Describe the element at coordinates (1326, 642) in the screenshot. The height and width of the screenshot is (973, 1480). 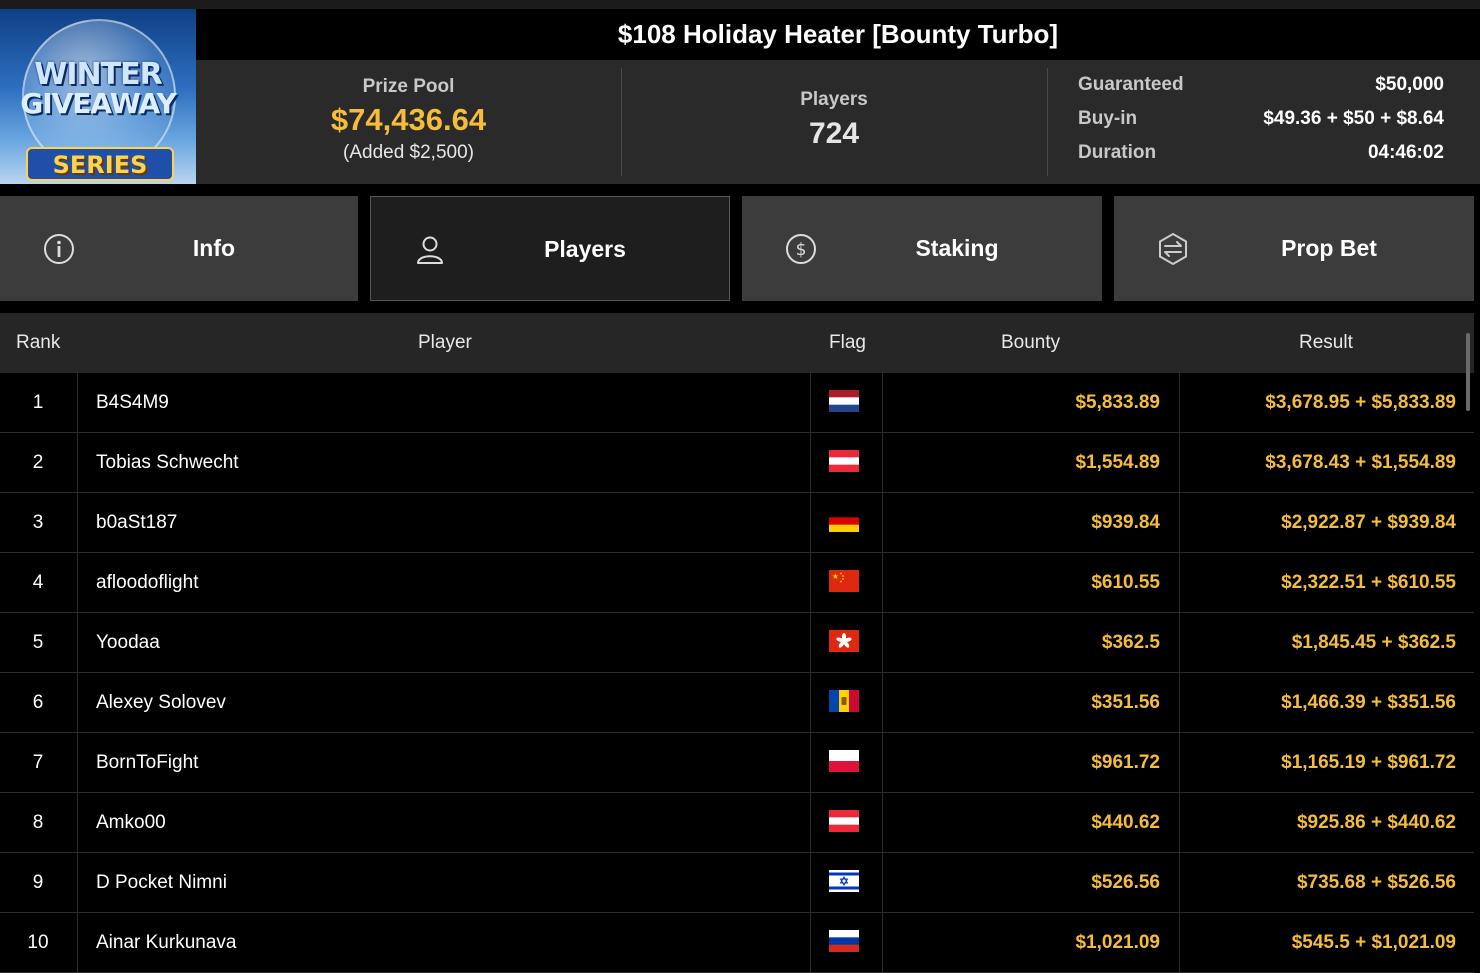
I see `result-cell: $1,845.45 + $362.5` at that location.